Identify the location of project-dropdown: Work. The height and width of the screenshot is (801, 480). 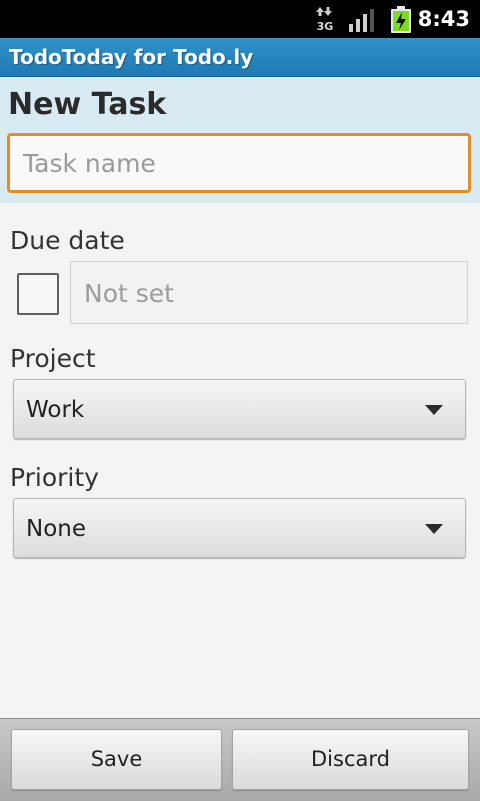
(239, 409).